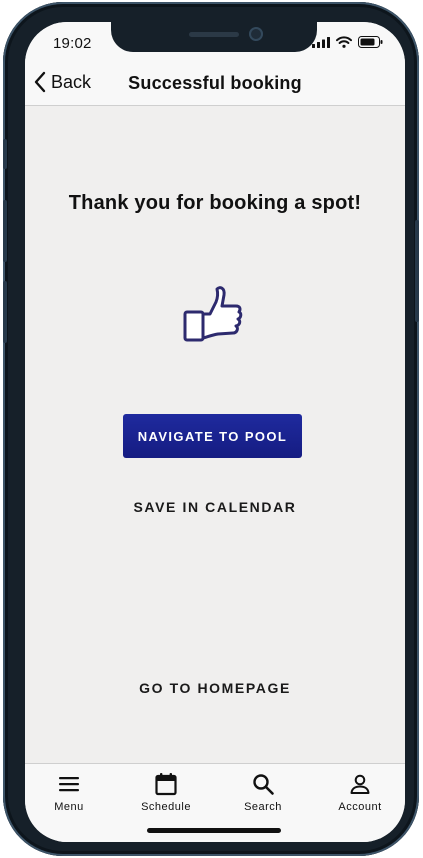 This screenshot has height=858, width=423. What do you see at coordinates (5, 312) in the screenshot?
I see `volume-down-button` at bounding box center [5, 312].